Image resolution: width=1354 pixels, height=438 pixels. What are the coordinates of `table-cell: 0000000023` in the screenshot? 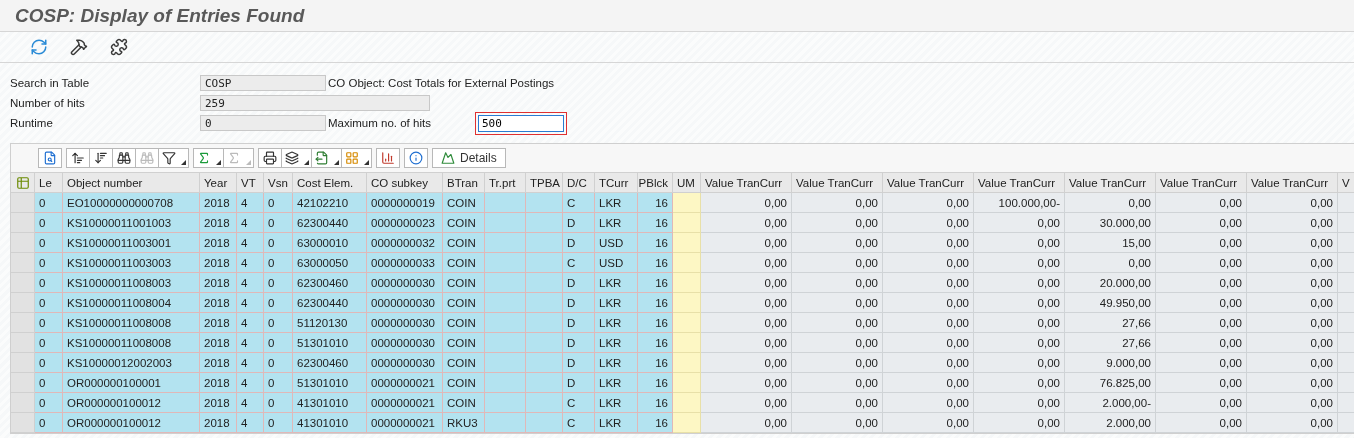 It's located at (405, 223).